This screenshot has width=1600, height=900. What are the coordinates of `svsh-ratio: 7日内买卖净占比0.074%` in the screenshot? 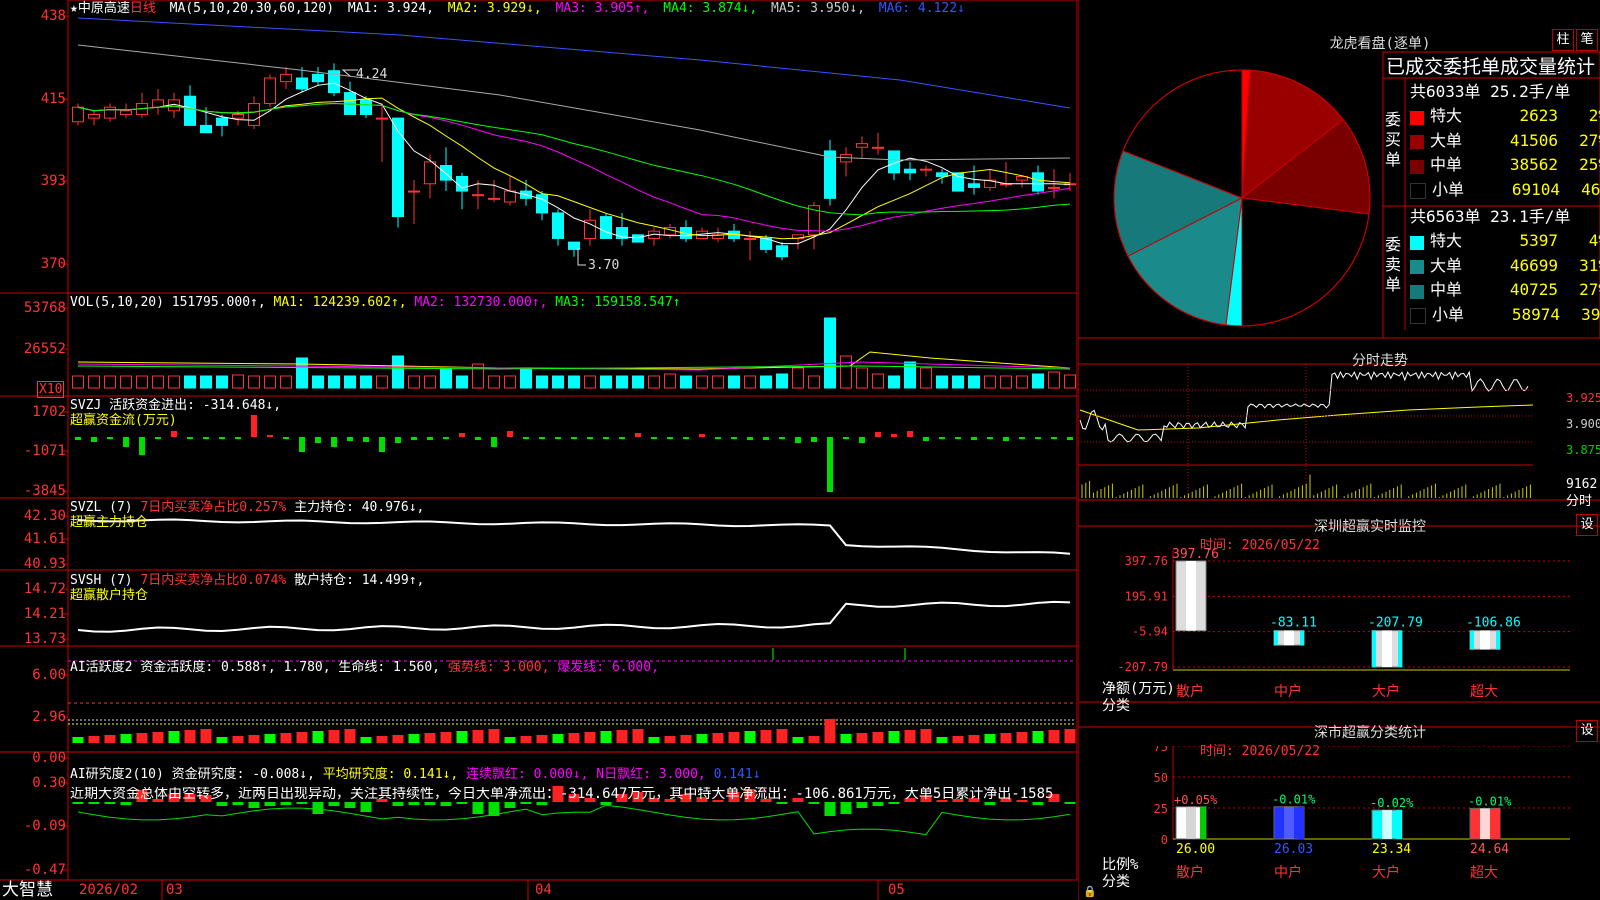 It's located at (213, 580).